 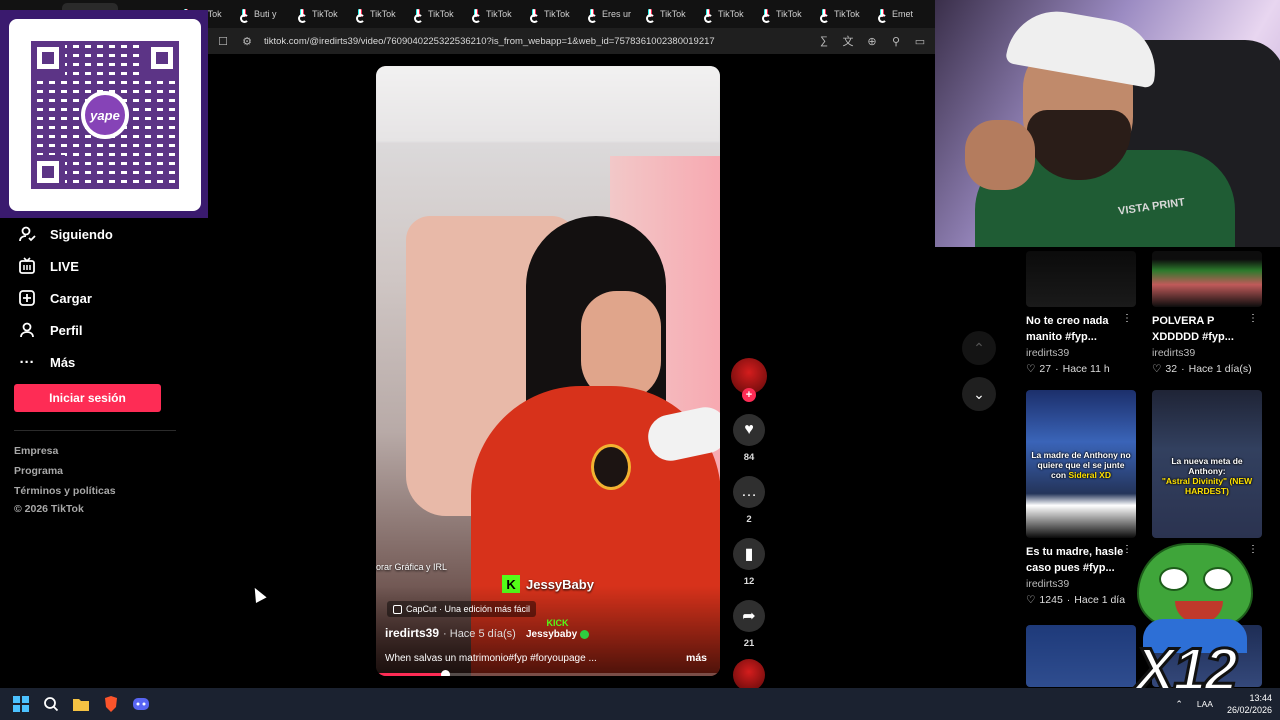 What do you see at coordinates (749, 380) in the screenshot?
I see `creator-avatar: +` at bounding box center [749, 380].